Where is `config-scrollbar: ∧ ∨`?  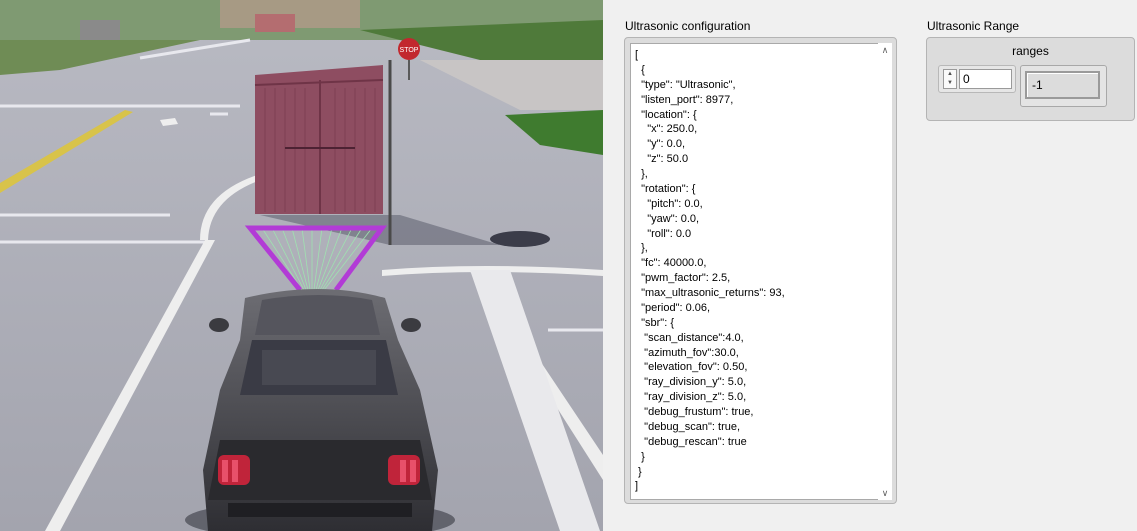
config-scrollbar: ∧ ∨ is located at coordinates (885, 271).